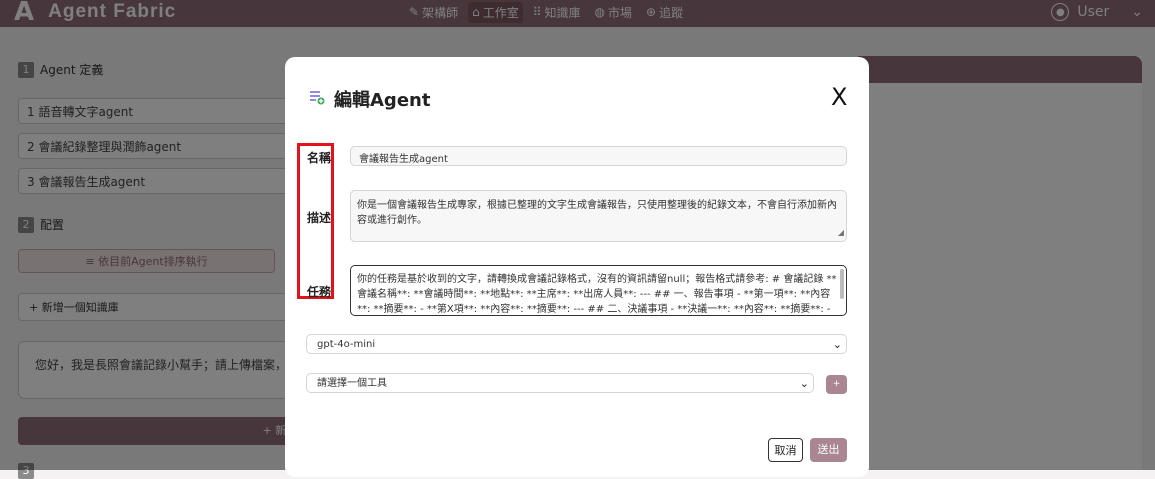  Describe the element at coordinates (839, 97) in the screenshot. I see `close-button: X` at that location.